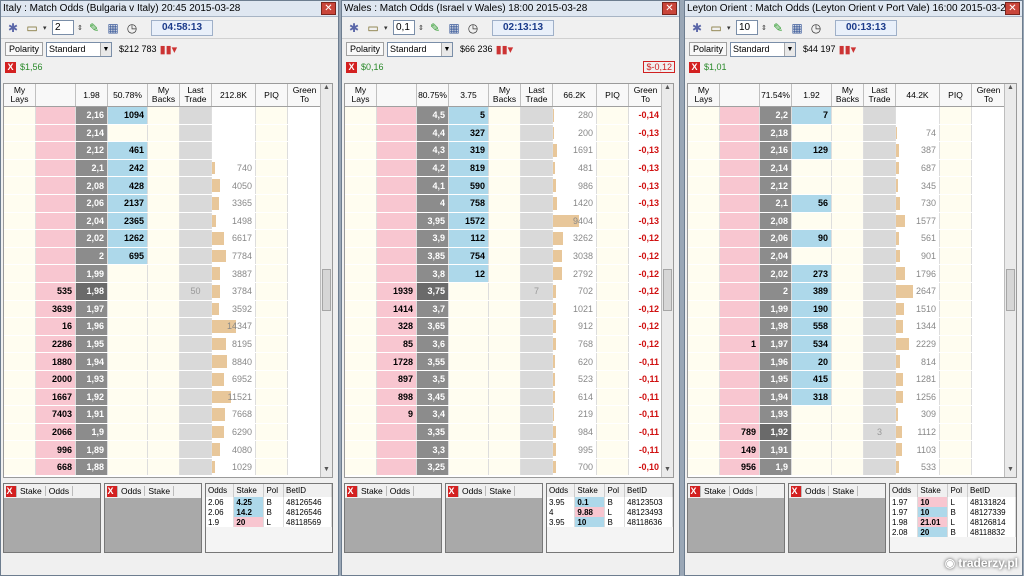 The height and width of the screenshot is (576, 1024). Describe the element at coordinates (128, 185) in the screenshot. I see `back-amount-cell: 428` at that location.